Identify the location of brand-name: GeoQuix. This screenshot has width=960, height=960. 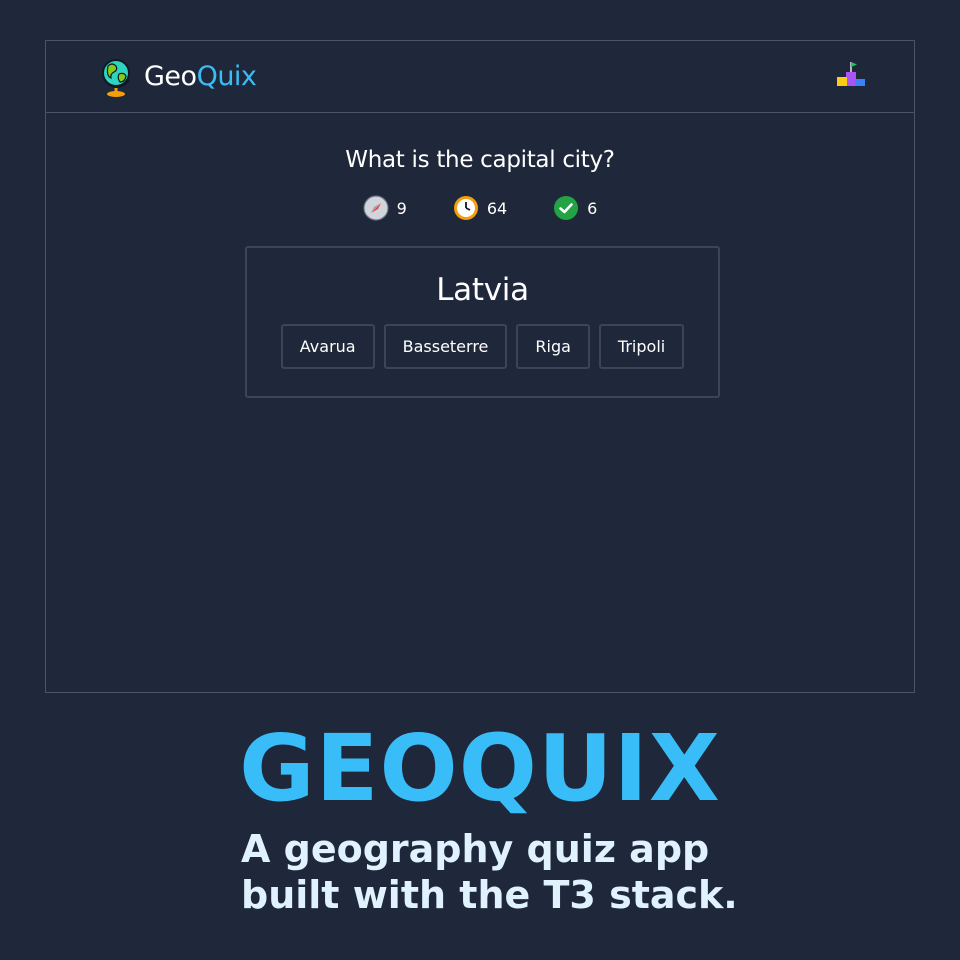
(200, 76).